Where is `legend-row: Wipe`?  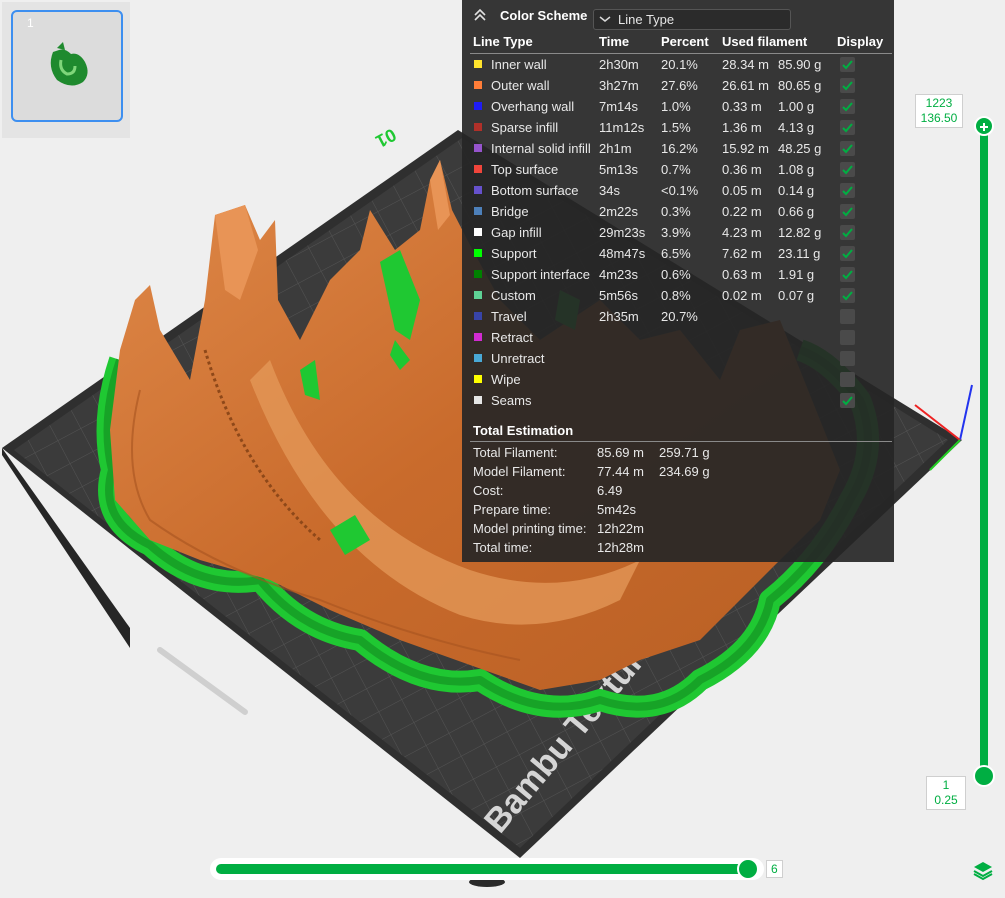 legend-row: Wipe is located at coordinates (678, 379).